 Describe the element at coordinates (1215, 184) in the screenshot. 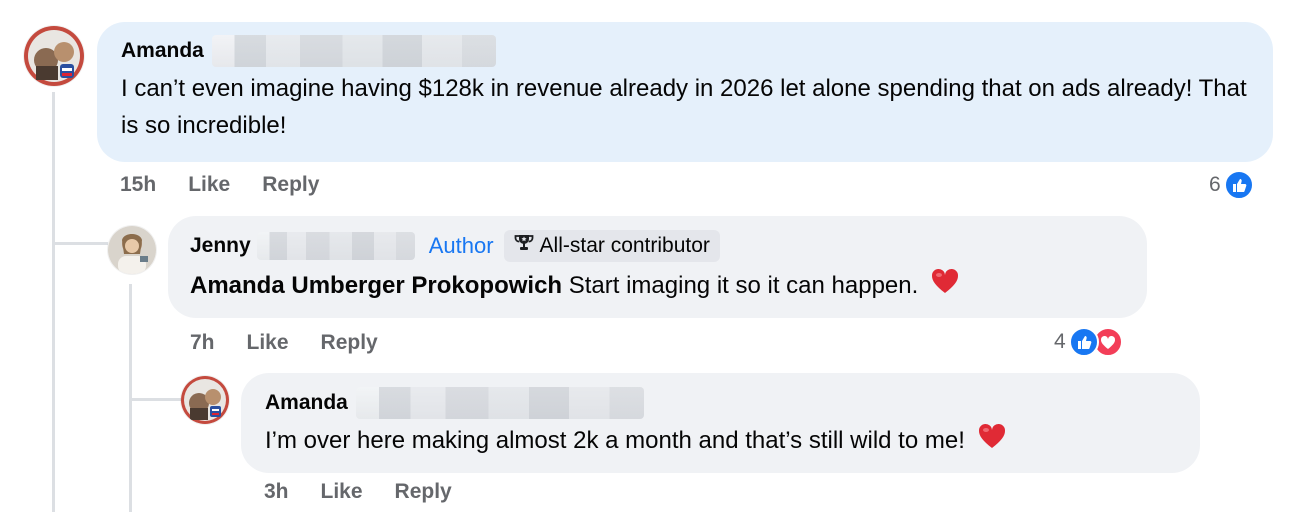

I see `reaction-count: 6` at that location.